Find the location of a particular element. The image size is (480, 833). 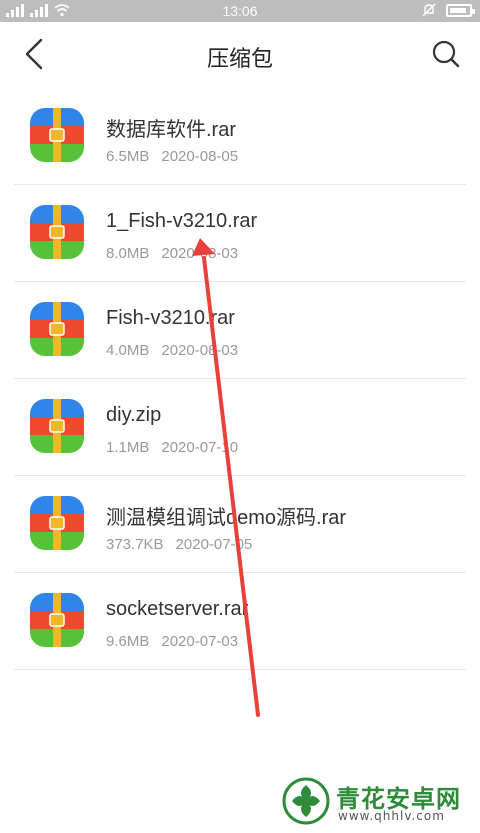

file-date: 2020-07-05 is located at coordinates (214, 544).